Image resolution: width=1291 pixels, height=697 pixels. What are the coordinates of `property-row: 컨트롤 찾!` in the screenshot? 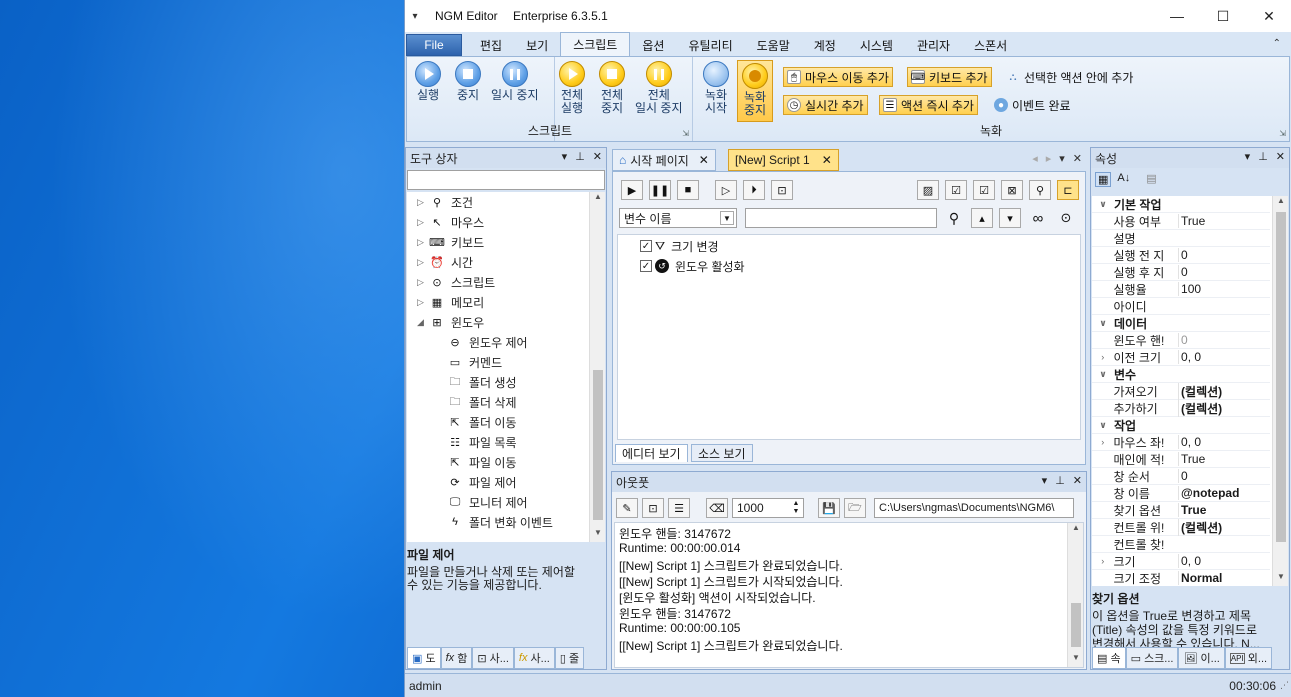 It's located at (1181, 544).